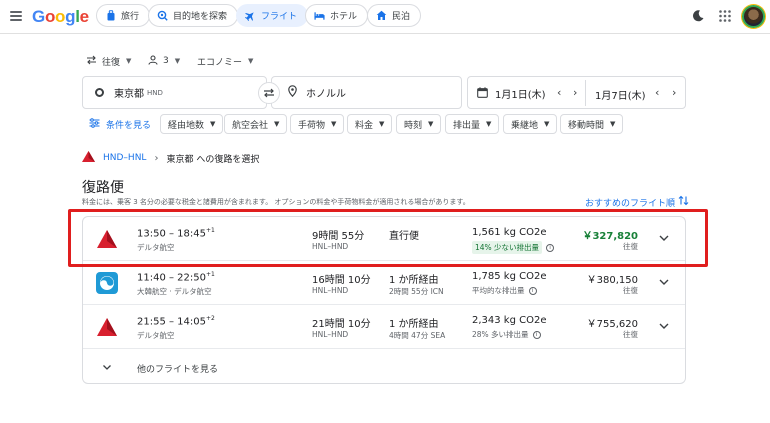  What do you see at coordinates (725, 16) in the screenshot?
I see `apps-grid-icon` at bounding box center [725, 16].